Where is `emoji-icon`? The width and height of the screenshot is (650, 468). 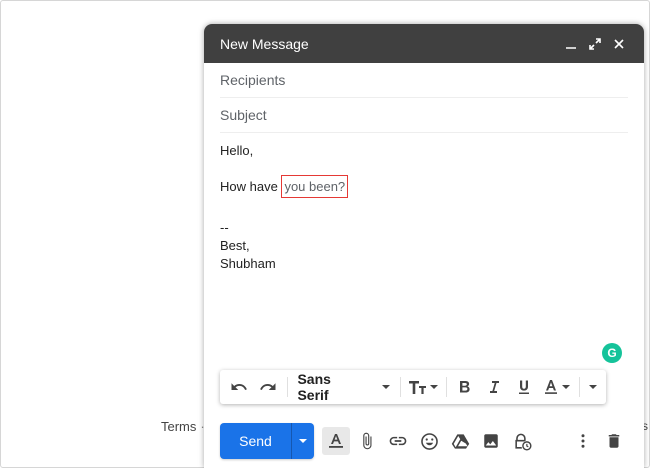
emoji-icon is located at coordinates (429, 441).